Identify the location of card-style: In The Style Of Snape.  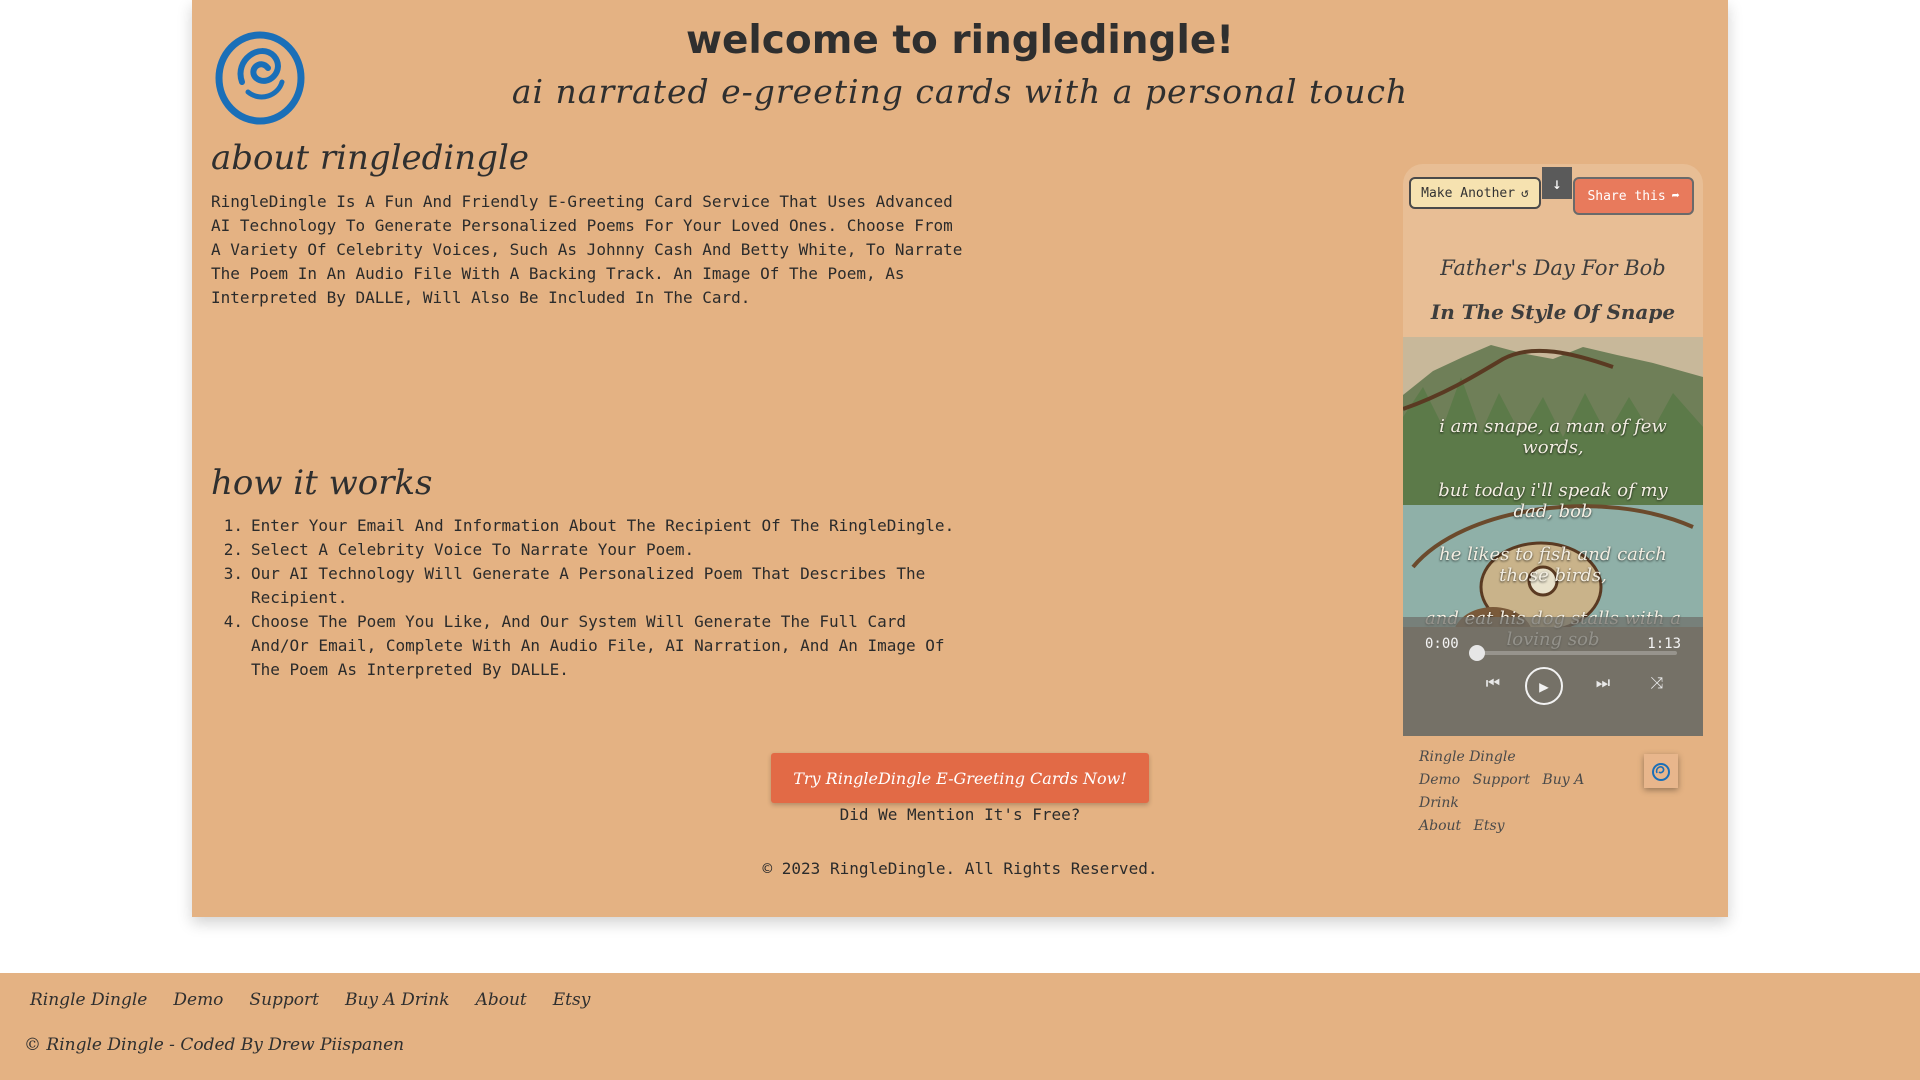
(1553, 312).